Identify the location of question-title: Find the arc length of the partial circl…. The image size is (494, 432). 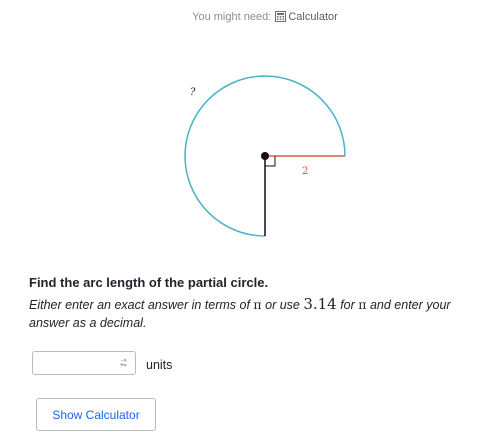
(149, 282).